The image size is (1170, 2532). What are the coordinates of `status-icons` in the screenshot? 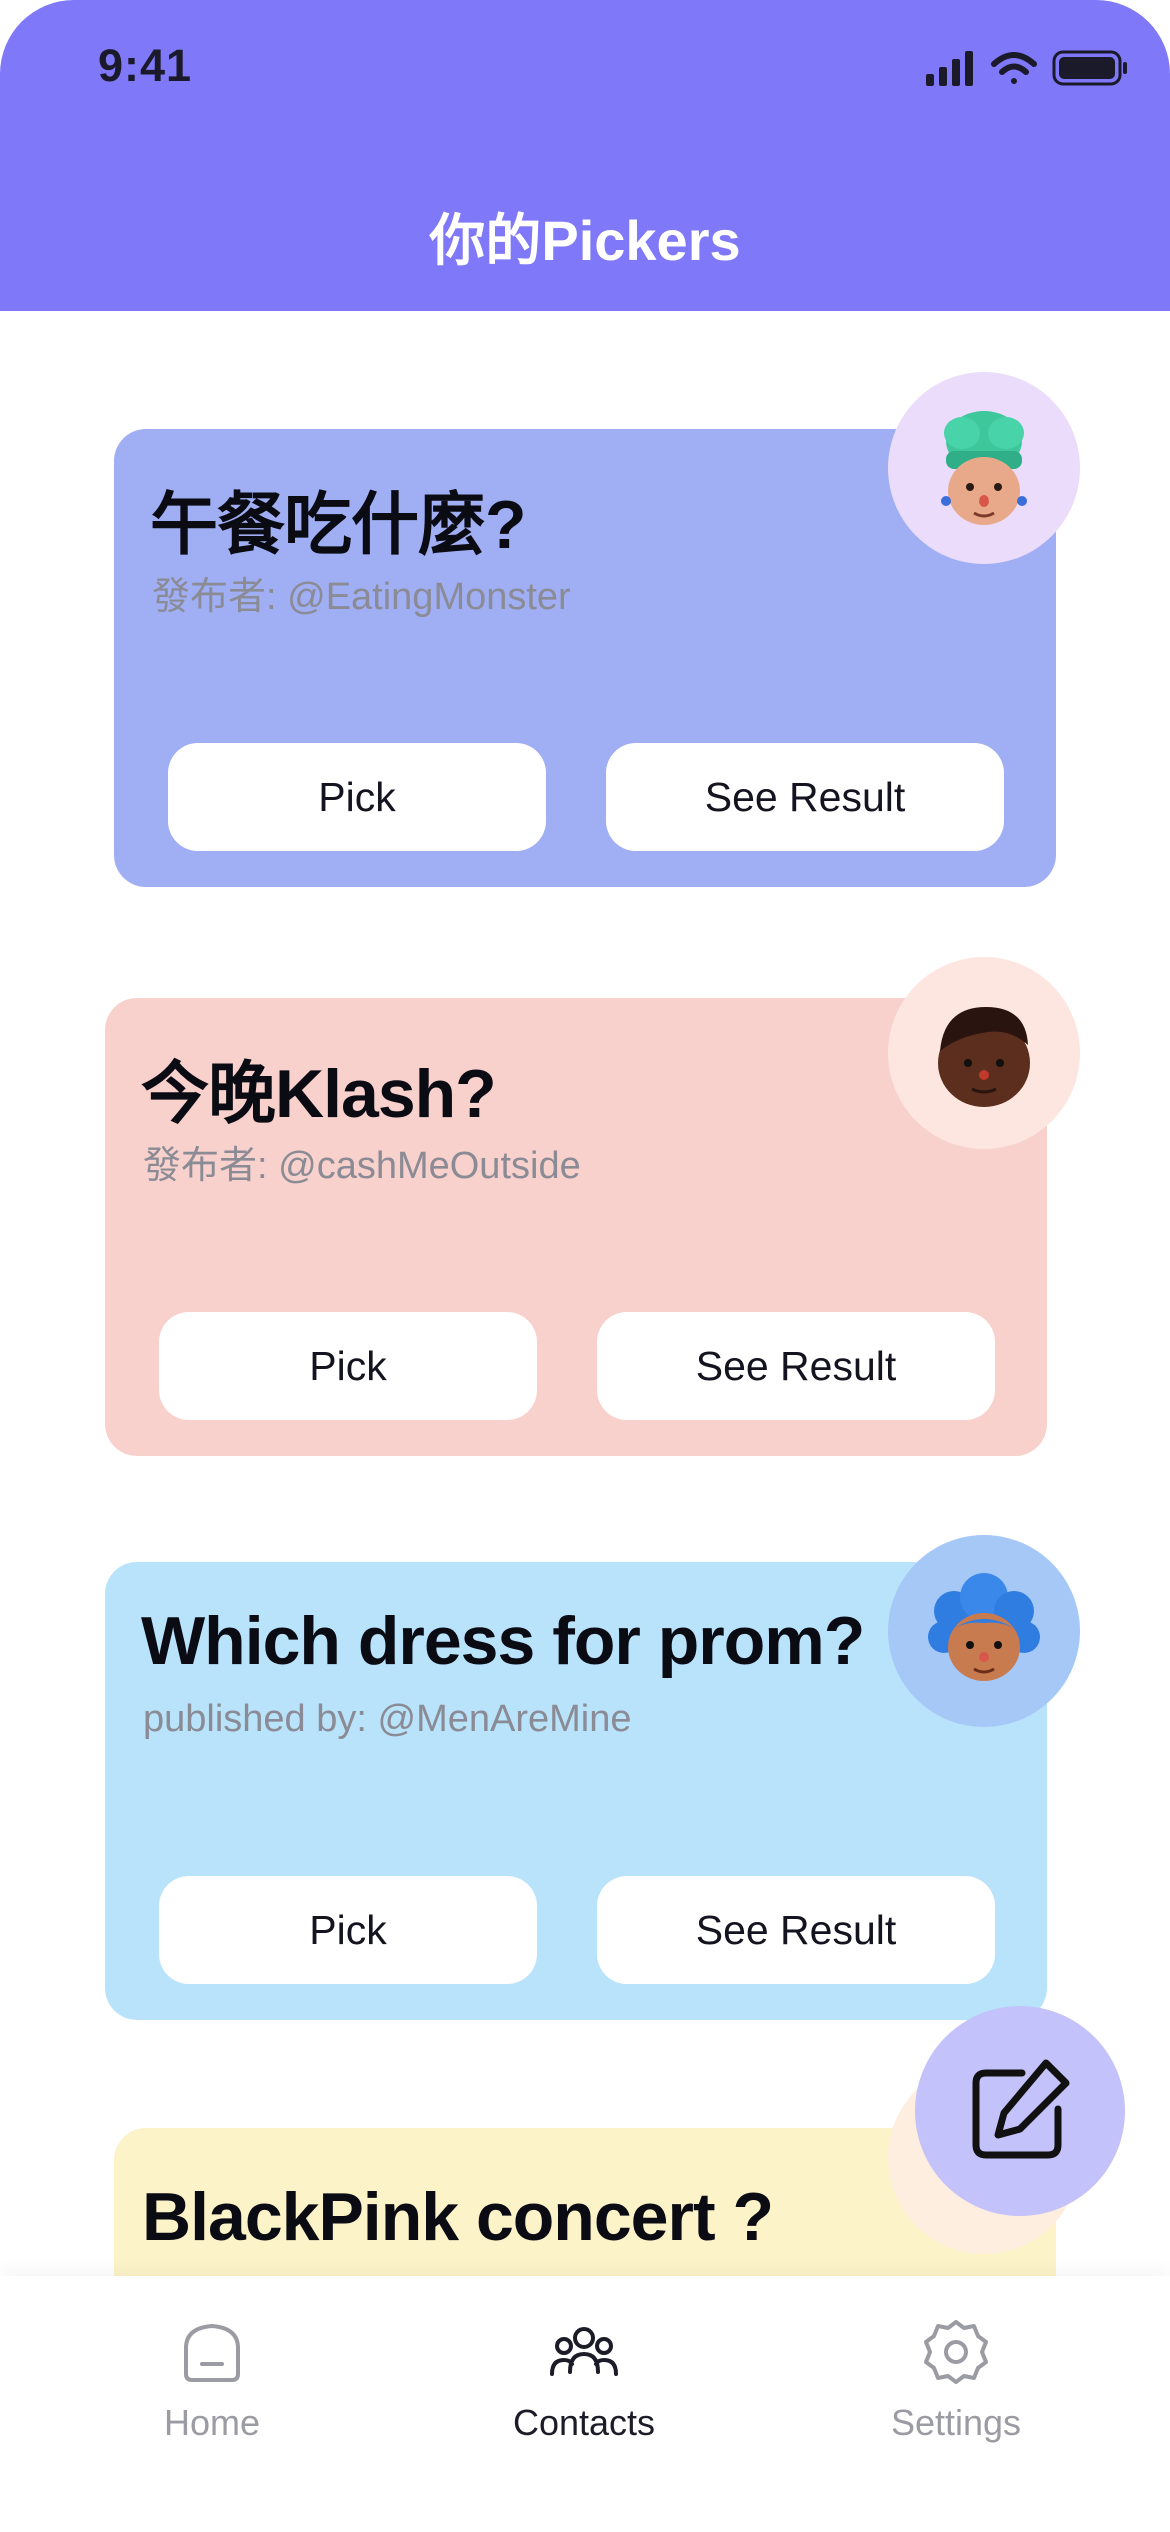 It's located at (1026, 68).